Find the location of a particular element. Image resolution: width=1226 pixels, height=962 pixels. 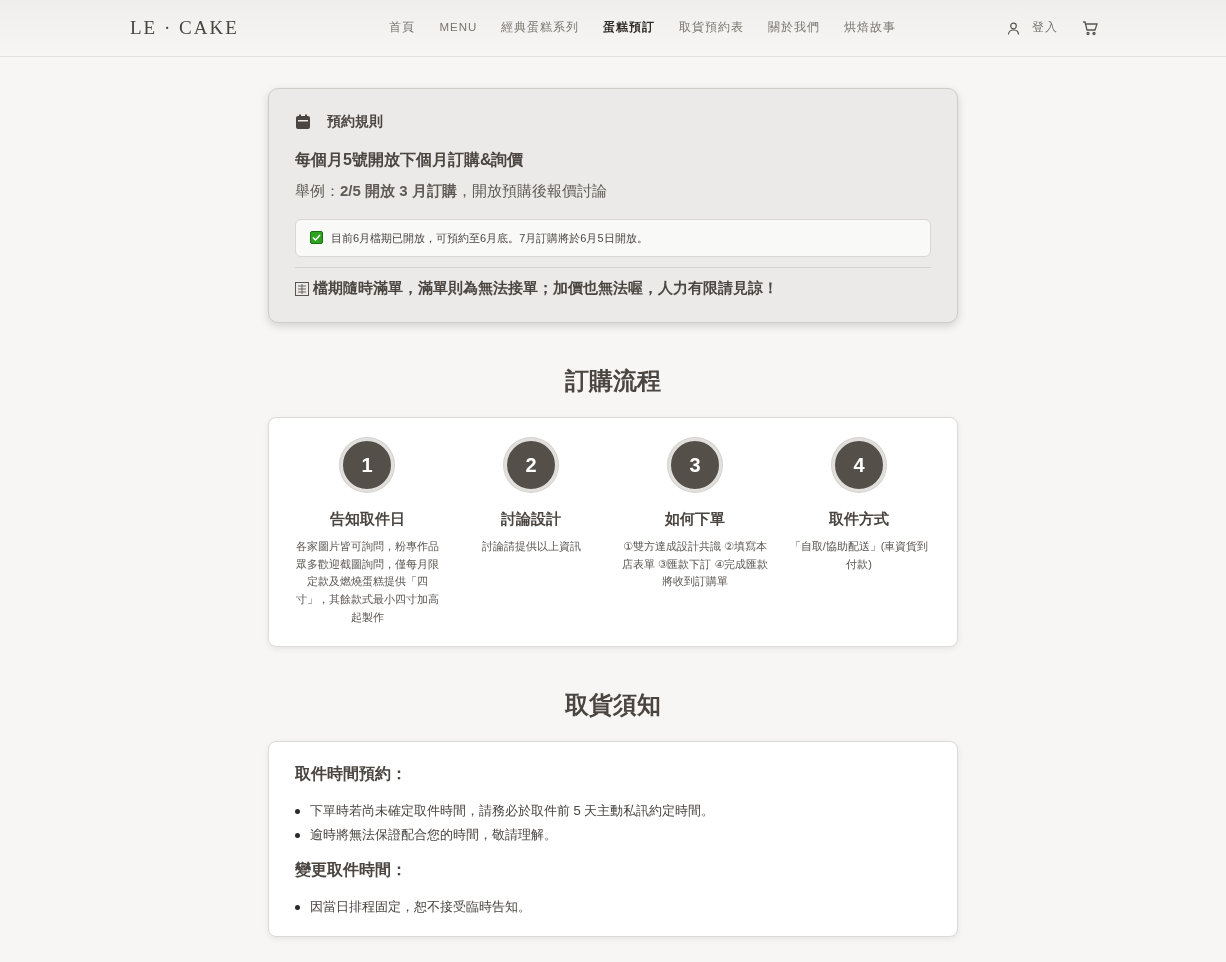

pickup-rule: 下單時若尚未確定取件時間，請務必於取件前 5 天主動私訊約定時間。 is located at coordinates (512, 811).